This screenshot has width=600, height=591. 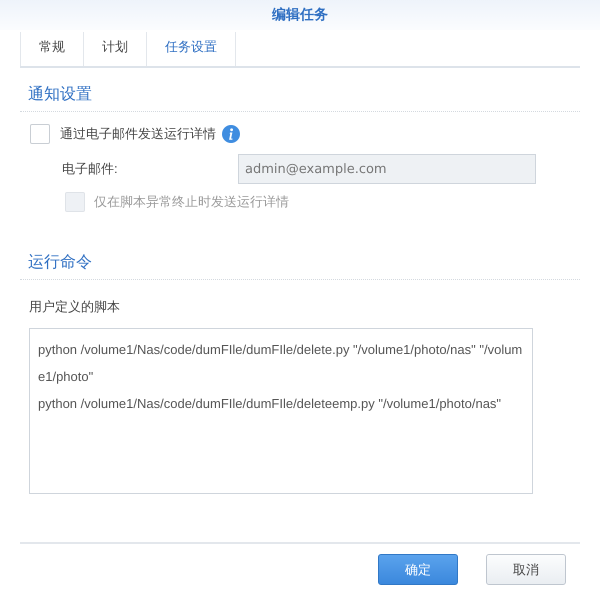 What do you see at coordinates (114, 49) in the screenshot?
I see `tab: 计划` at bounding box center [114, 49].